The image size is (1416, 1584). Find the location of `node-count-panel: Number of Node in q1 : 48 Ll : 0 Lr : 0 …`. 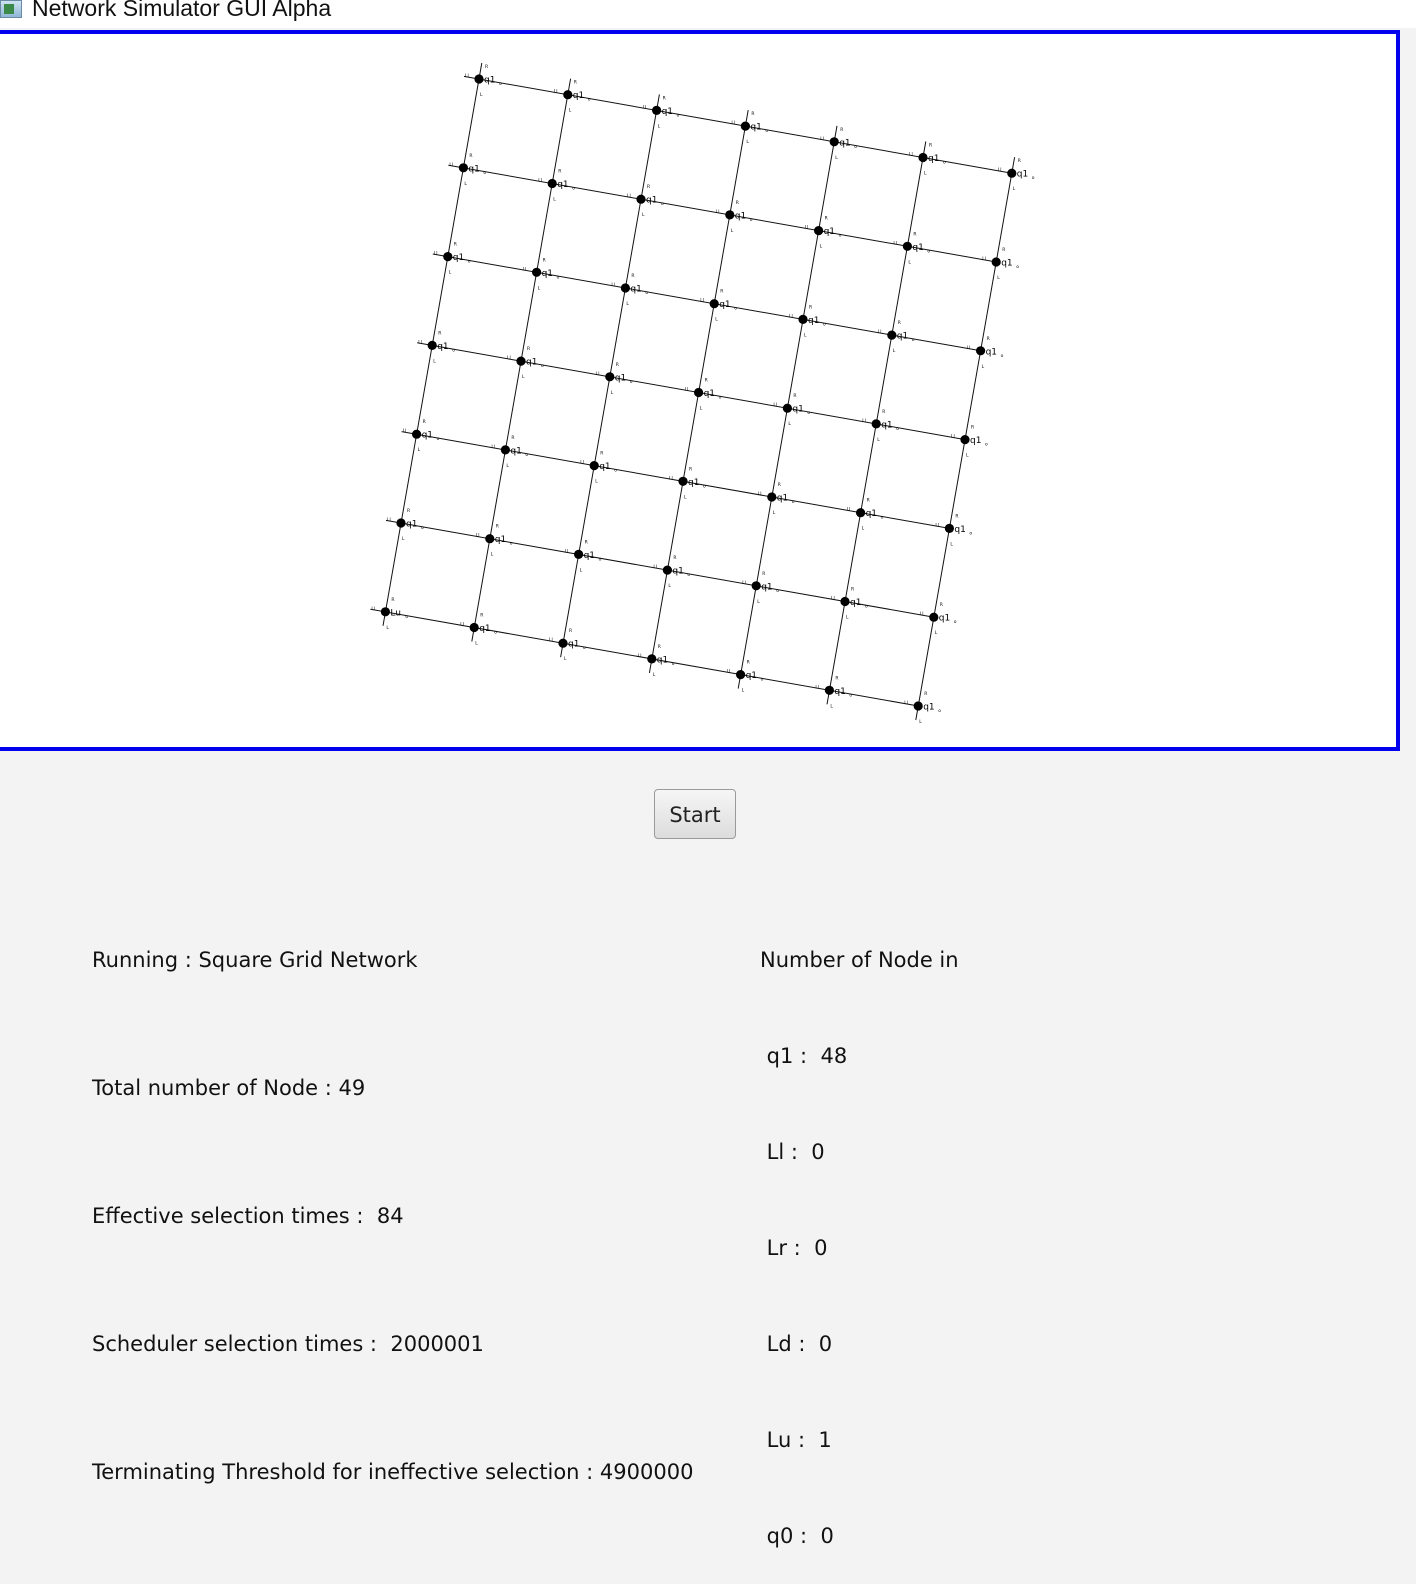

node-count-panel: Number of Node in q1 : 48 Ll : 0 Lr : 0 … is located at coordinates (859, 1232).